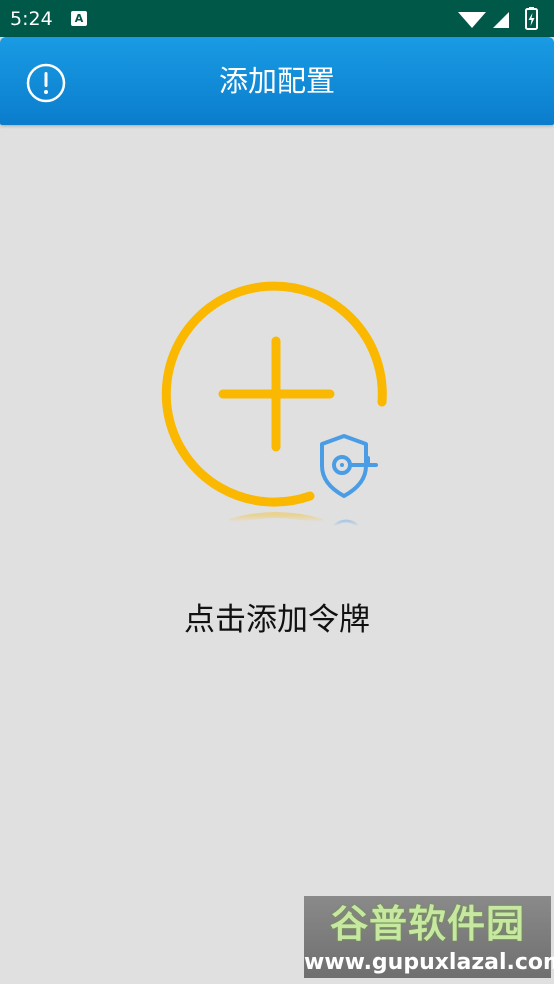 Image resolution: width=554 pixels, height=984 pixels. I want to click on status-time: 5:24, so click(31, 19).